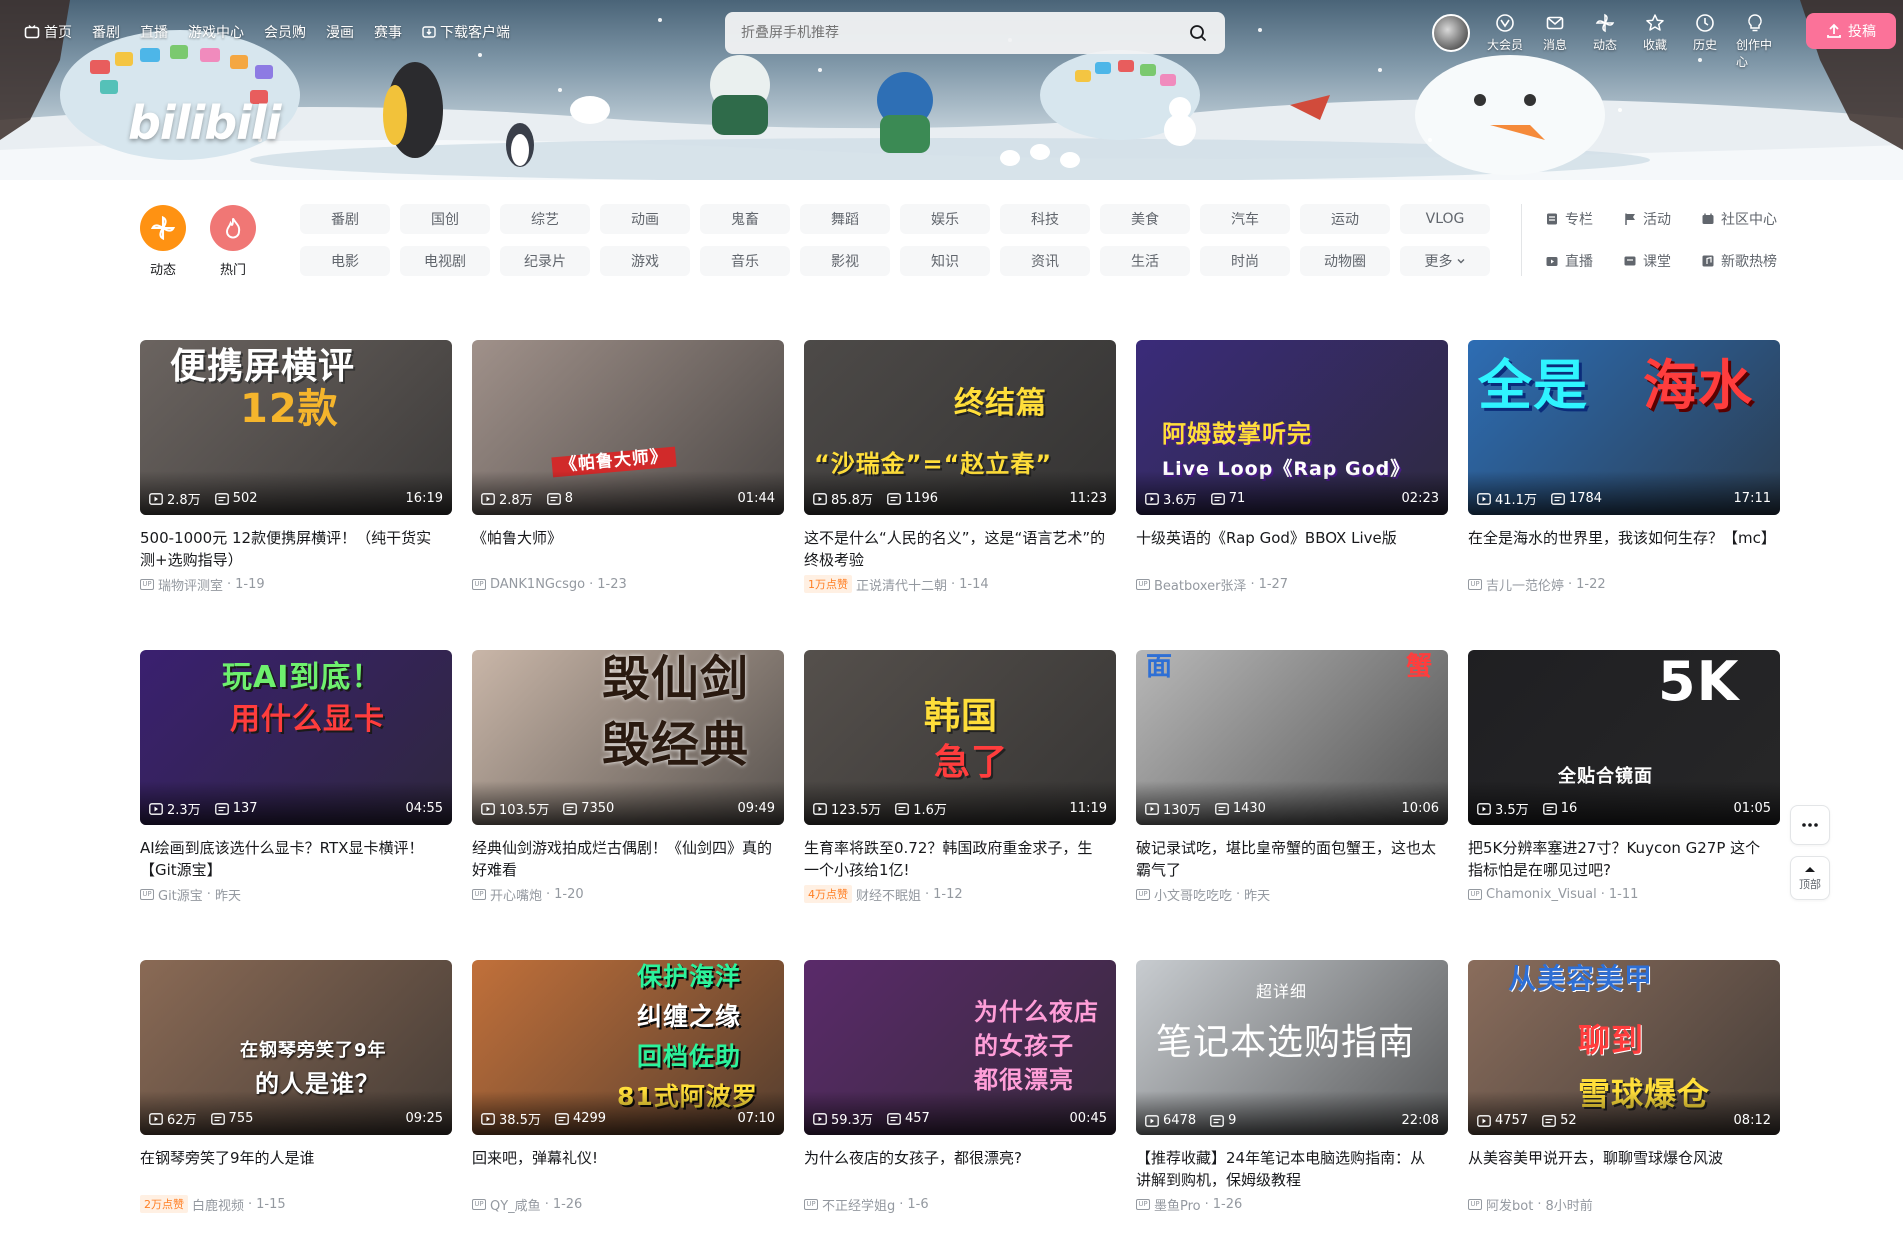 This screenshot has width=1903, height=1247. What do you see at coordinates (106, 32) in the screenshot?
I see `nav-anime: 番剧` at bounding box center [106, 32].